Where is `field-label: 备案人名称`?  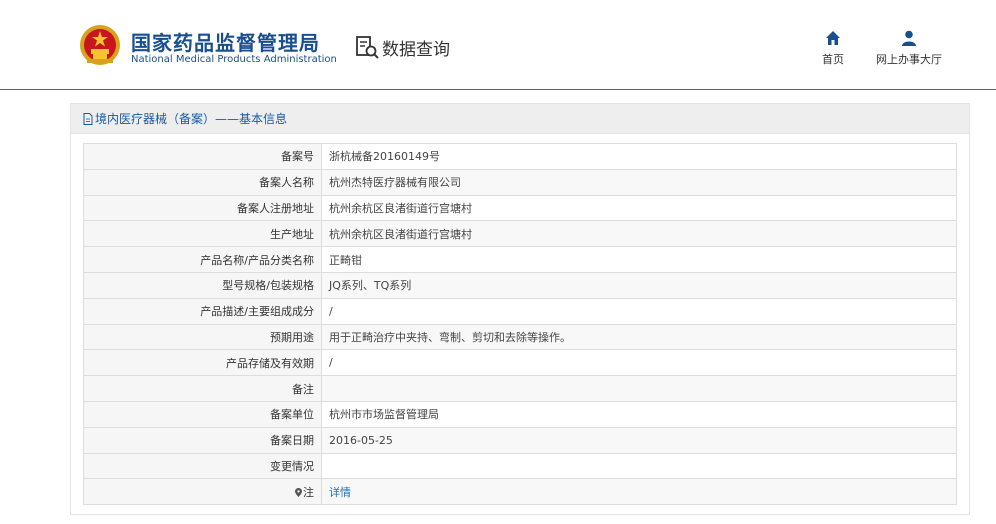 field-label: 备案人名称 is located at coordinates (202, 182).